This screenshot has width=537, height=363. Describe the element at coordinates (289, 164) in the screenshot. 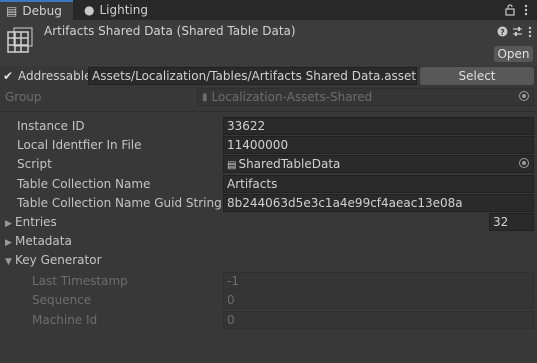

I see `script-value: SharedTableData` at that location.